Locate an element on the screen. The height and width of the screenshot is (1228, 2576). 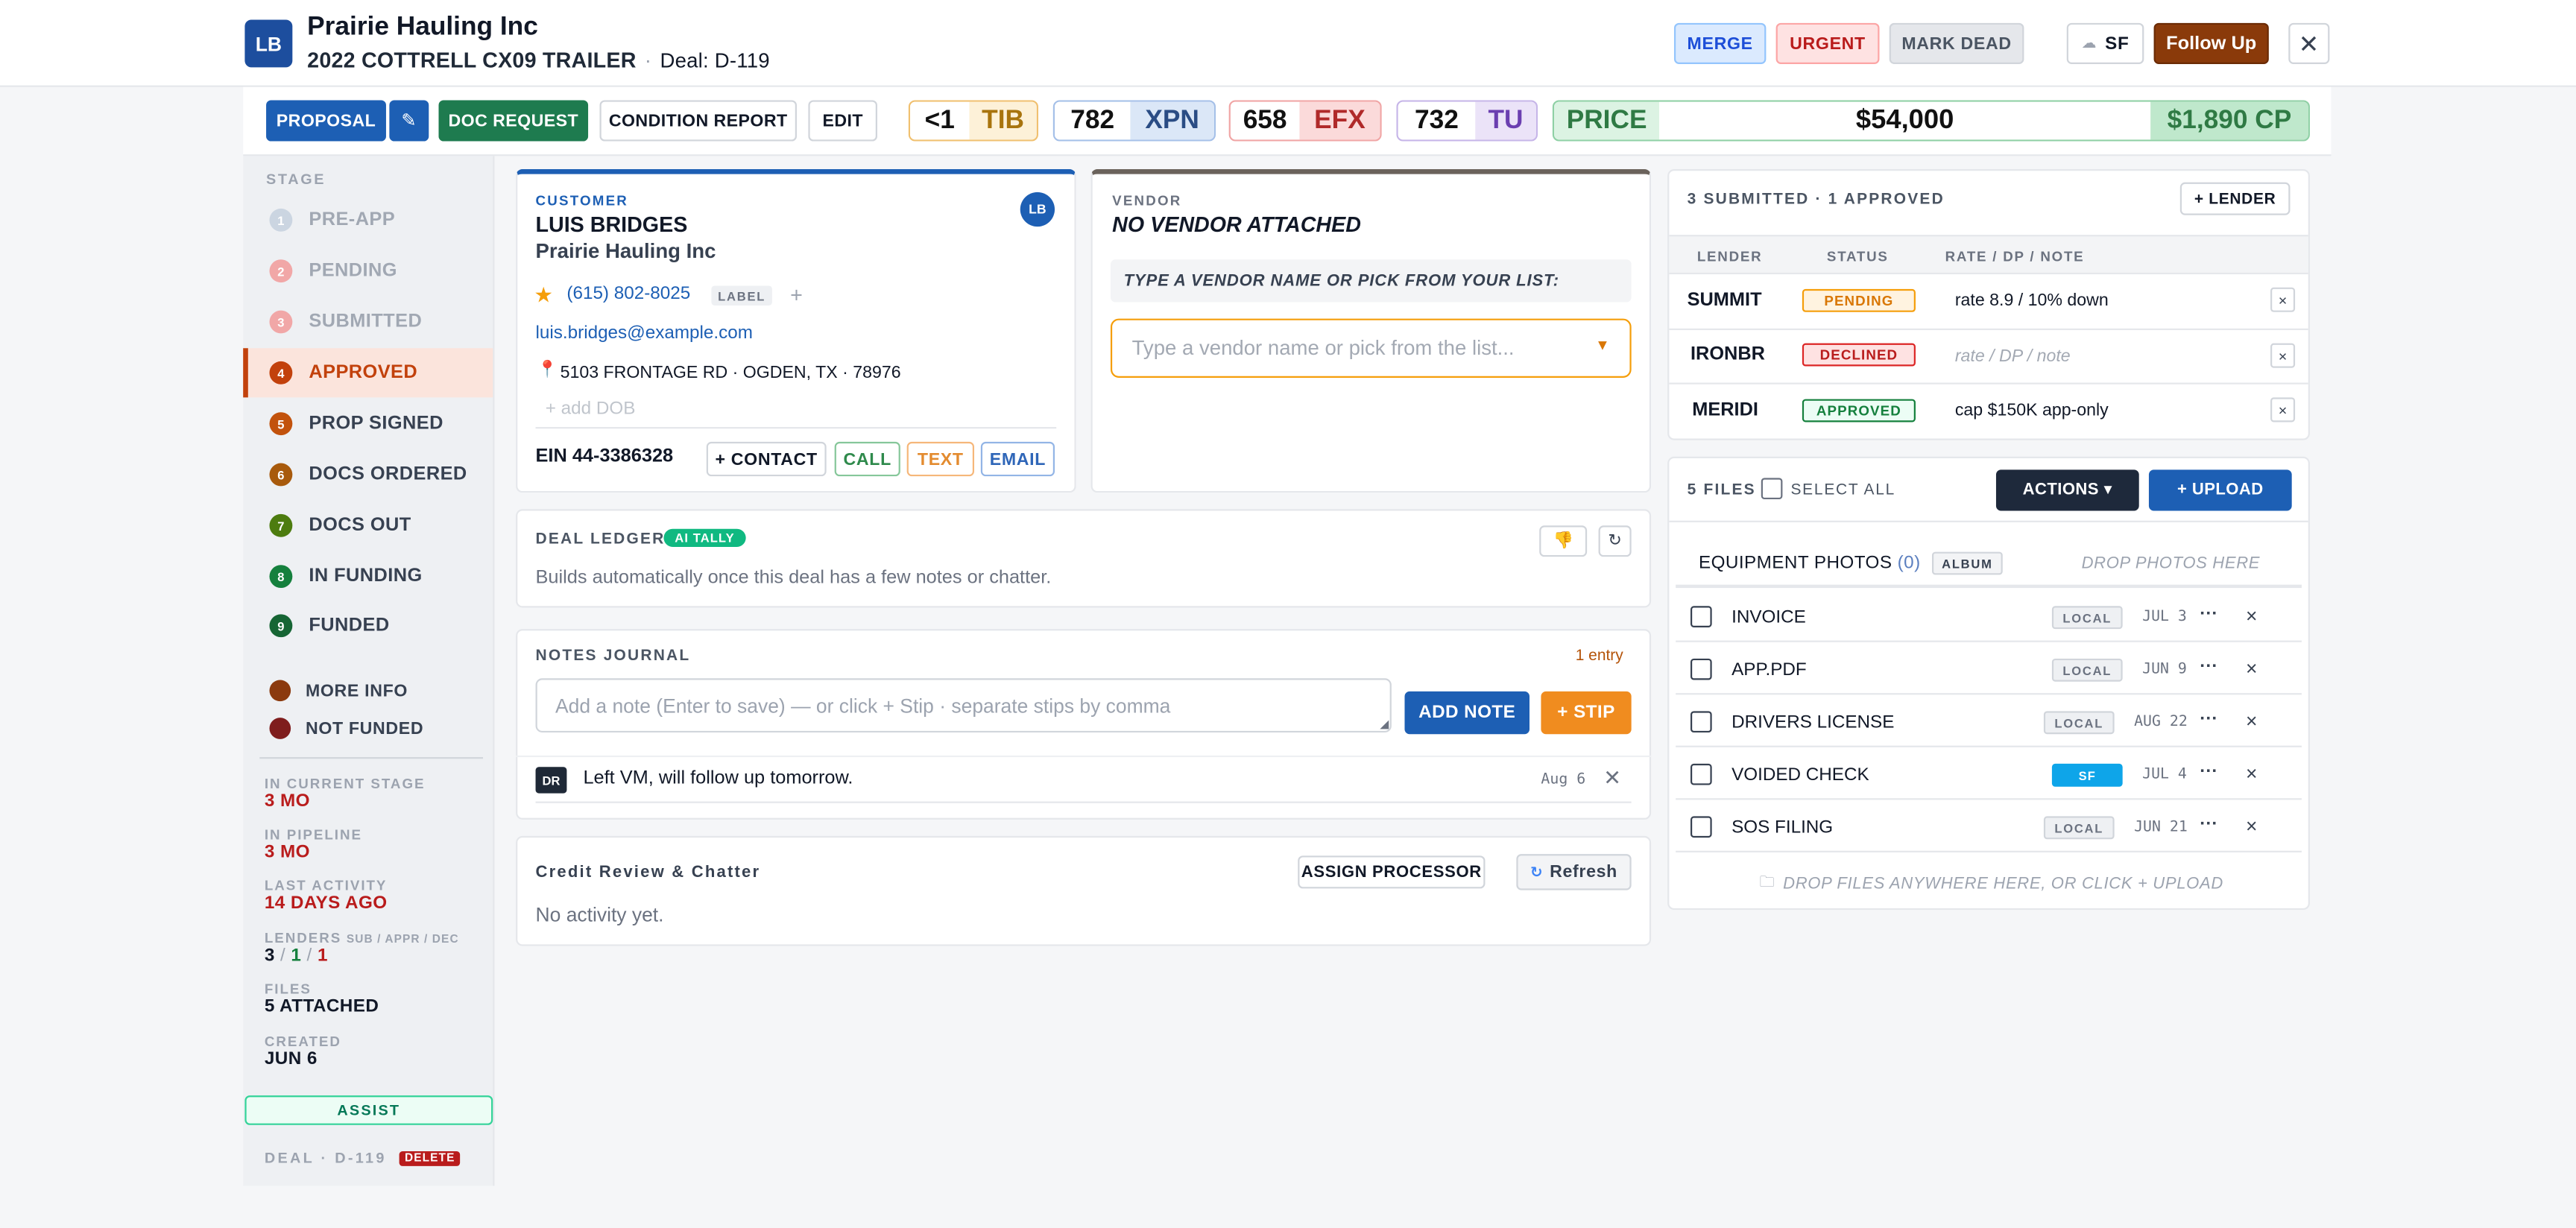
urgent-button: URGENT is located at coordinates (1827, 43).